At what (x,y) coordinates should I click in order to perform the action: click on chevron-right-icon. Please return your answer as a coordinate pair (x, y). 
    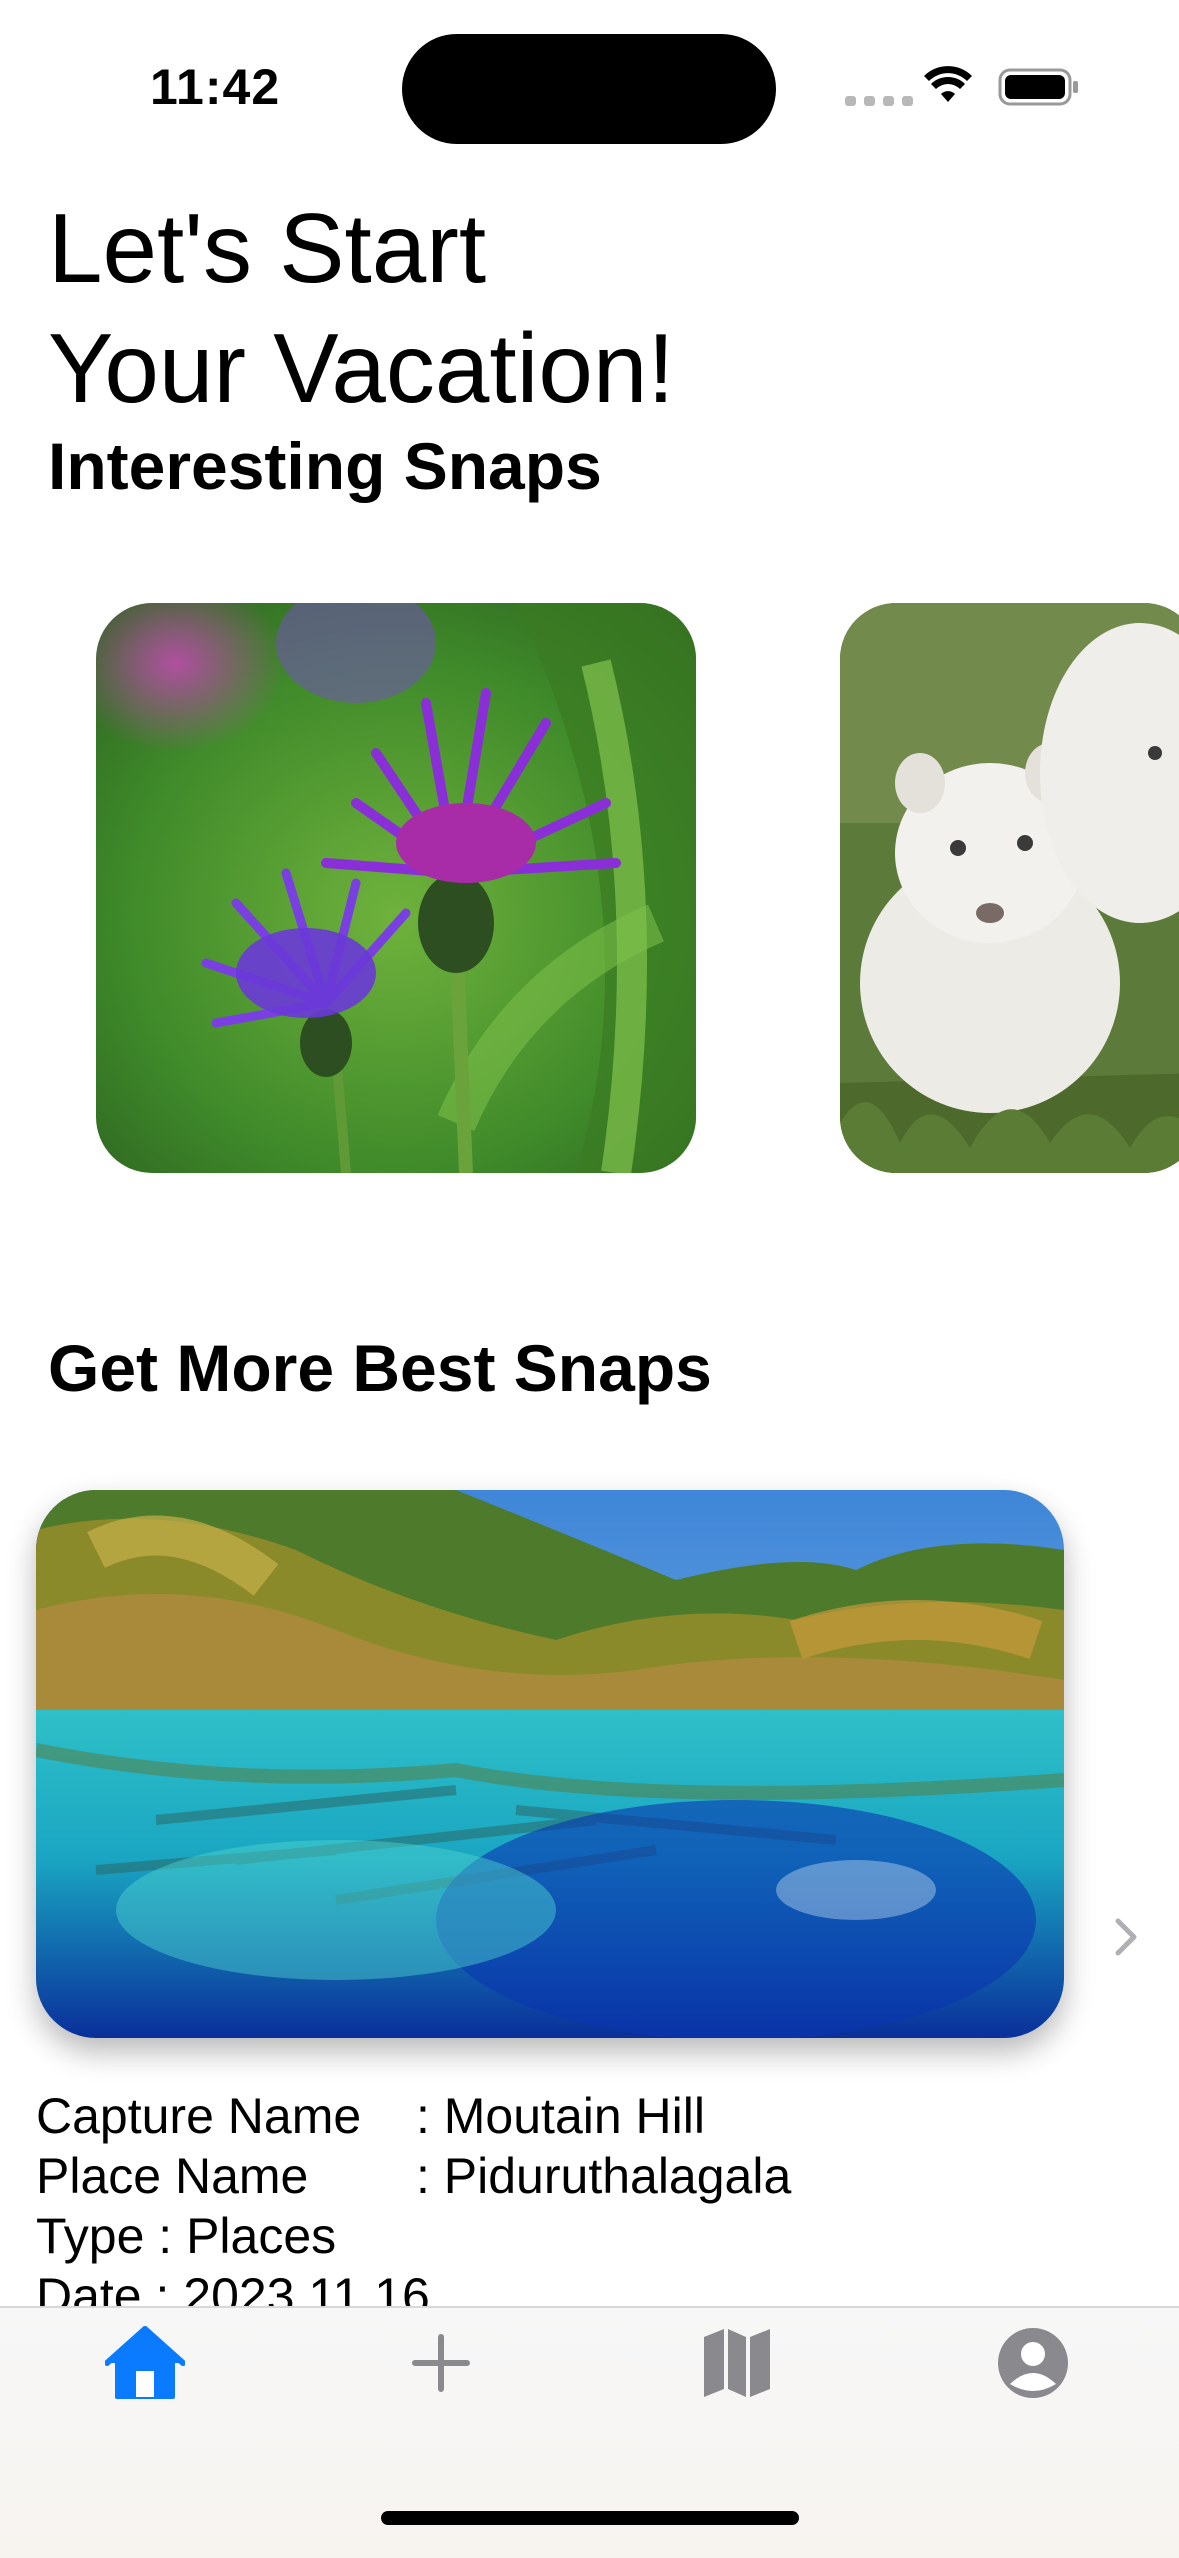
    Looking at the image, I should click on (1127, 1939).